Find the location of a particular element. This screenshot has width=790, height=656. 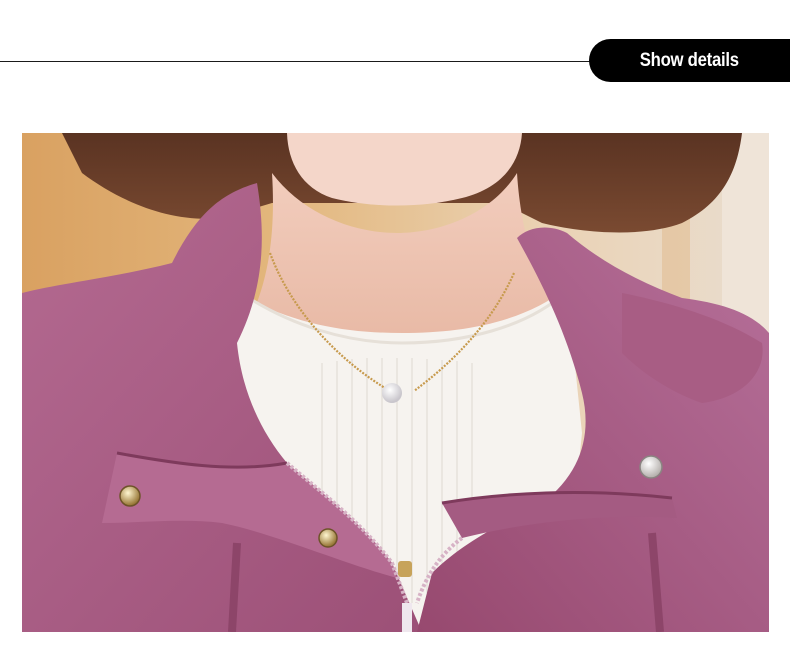

divider-line is located at coordinates (300, 61).